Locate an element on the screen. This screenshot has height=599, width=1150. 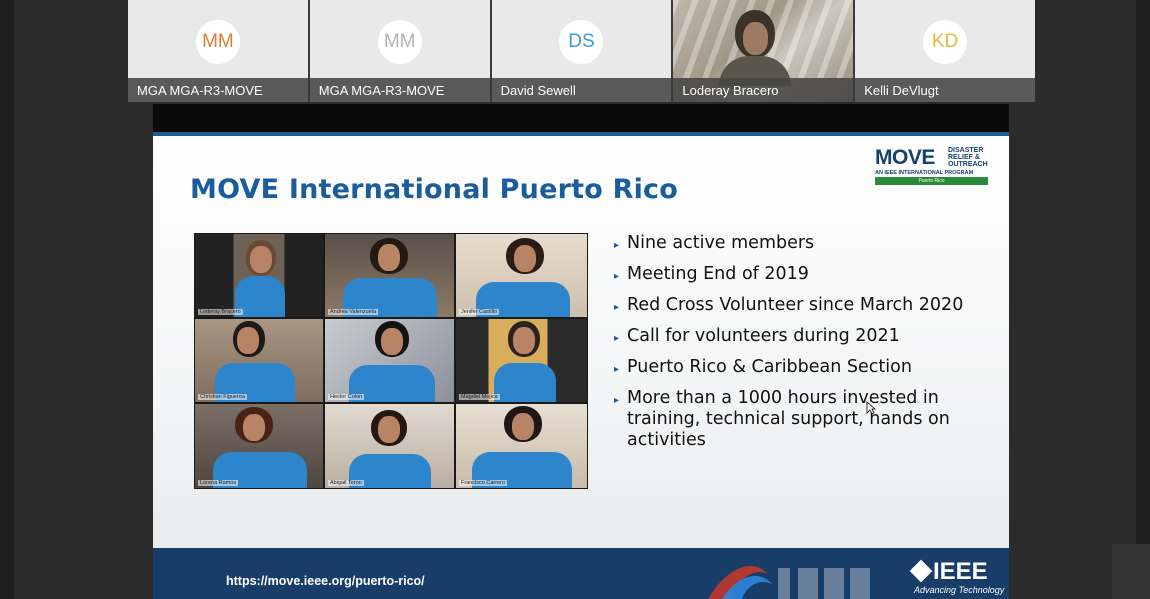
photo-caption: Andrea Valenzuela is located at coordinates (353, 312).